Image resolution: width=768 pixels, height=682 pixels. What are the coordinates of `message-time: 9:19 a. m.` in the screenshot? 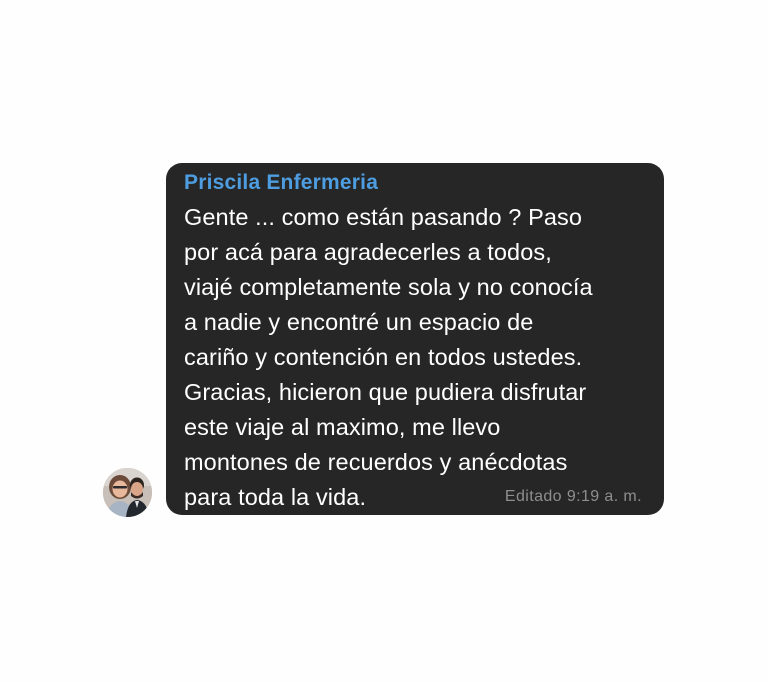 It's located at (604, 496).